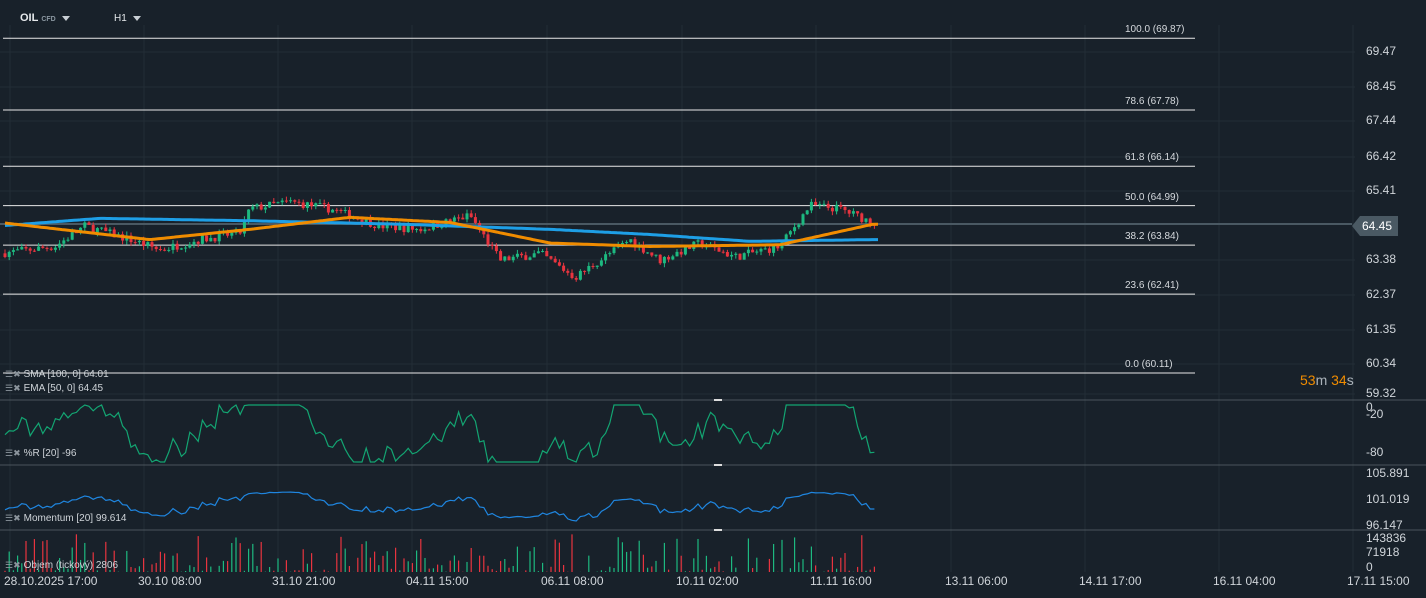 The width and height of the screenshot is (1426, 598). Describe the element at coordinates (65, 18) in the screenshot. I see `chevron-down-icon` at that location.